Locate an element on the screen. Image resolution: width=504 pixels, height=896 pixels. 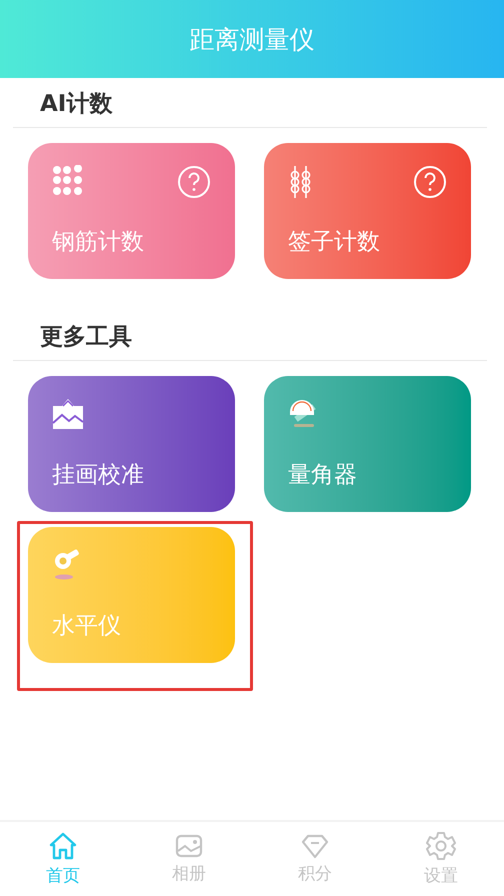
level-icon is located at coordinates (67, 565).